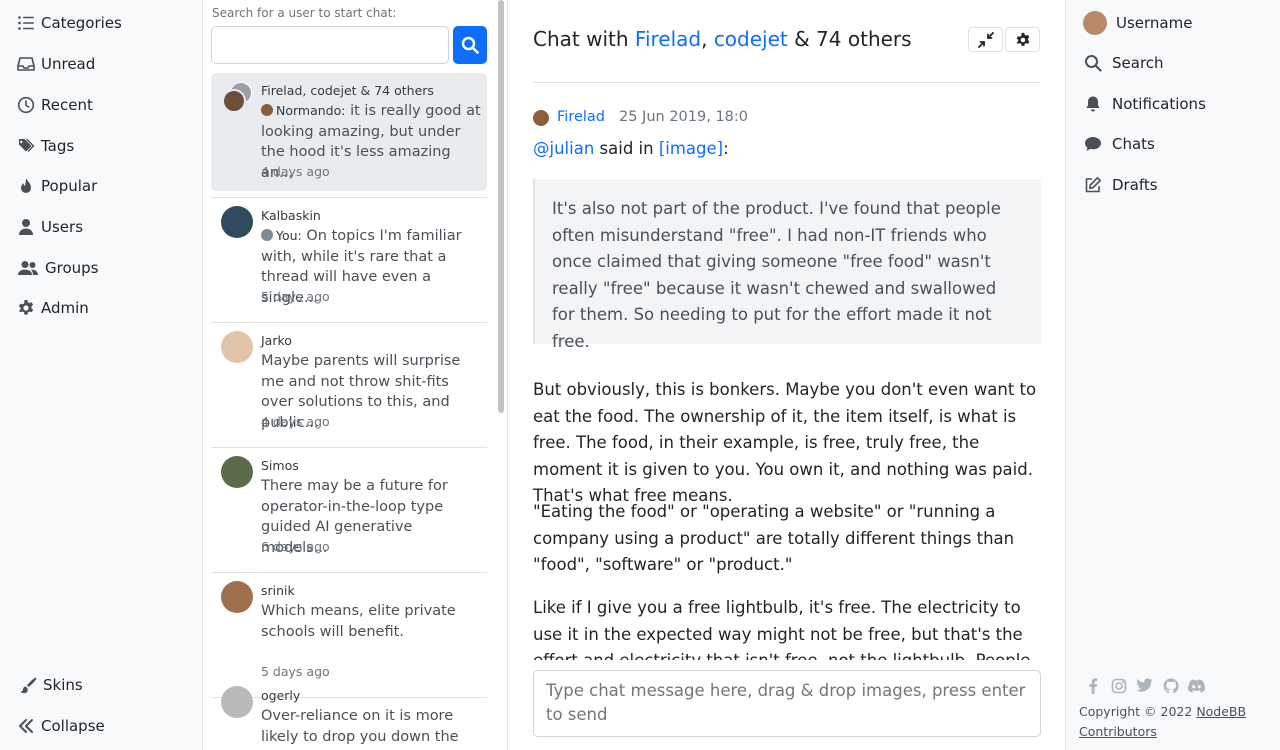 Image resolution: width=1280 pixels, height=750 pixels. Describe the element at coordinates (541, 118) in the screenshot. I see `message-author-avatar` at that location.